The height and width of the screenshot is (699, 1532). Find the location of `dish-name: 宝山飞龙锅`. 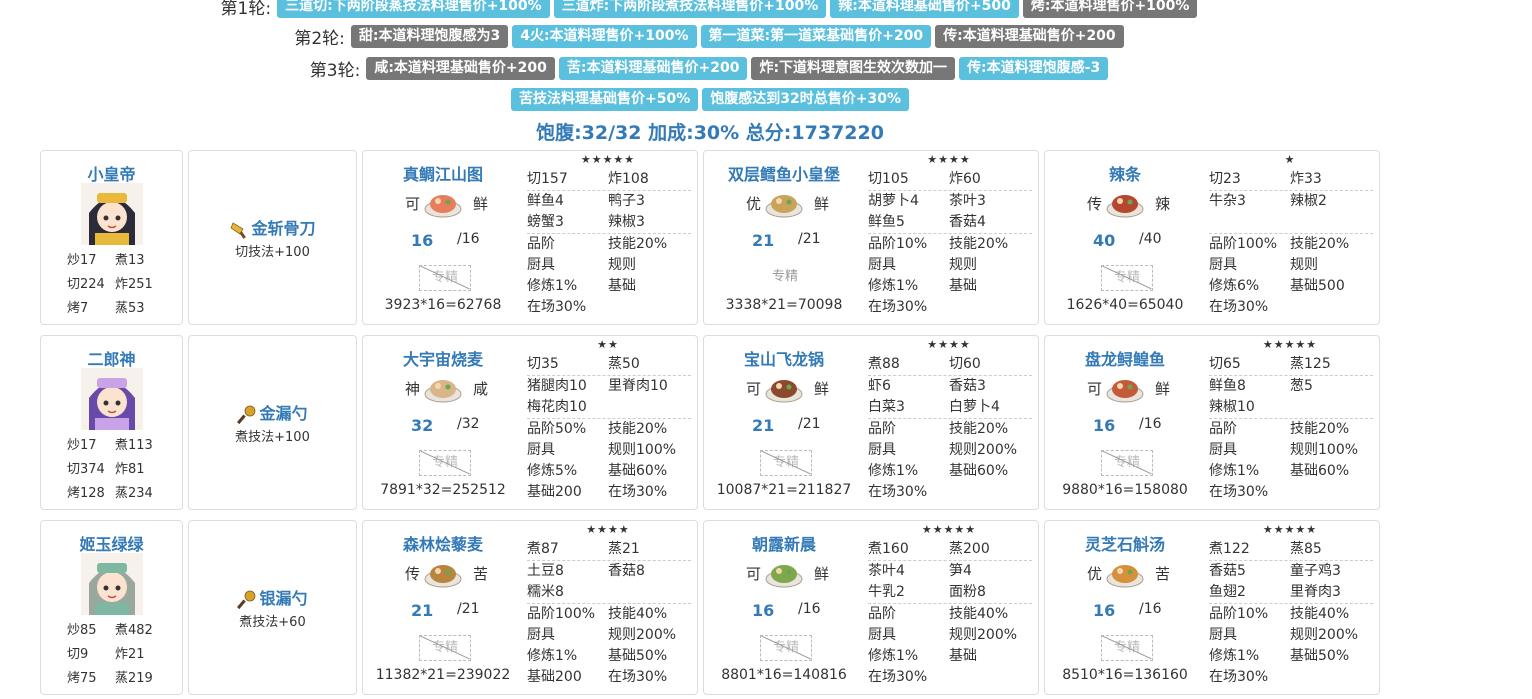

dish-name: 宝山飞龙锅 is located at coordinates (783, 359).